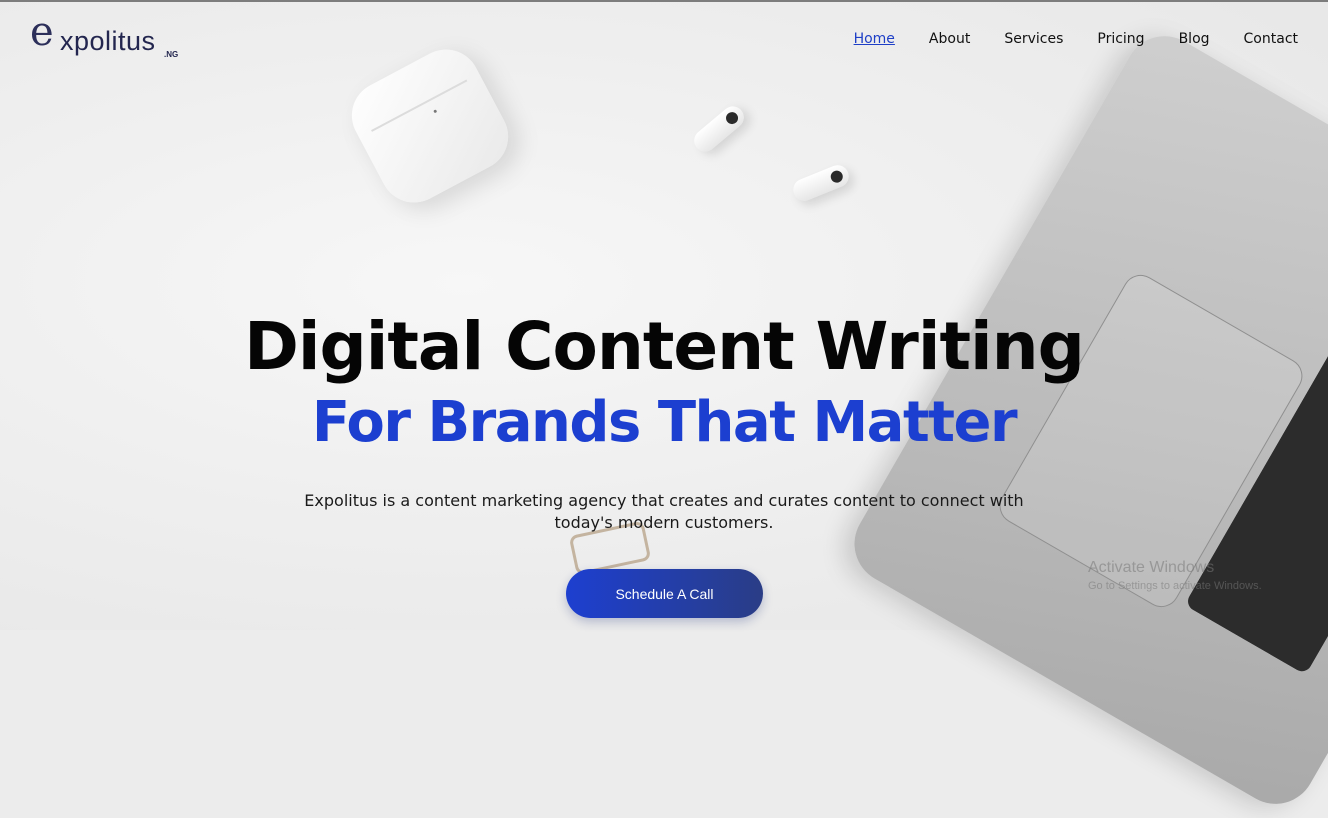  Describe the element at coordinates (664, 346) in the screenshot. I see `hero-title: Digital Content Writing` at that location.